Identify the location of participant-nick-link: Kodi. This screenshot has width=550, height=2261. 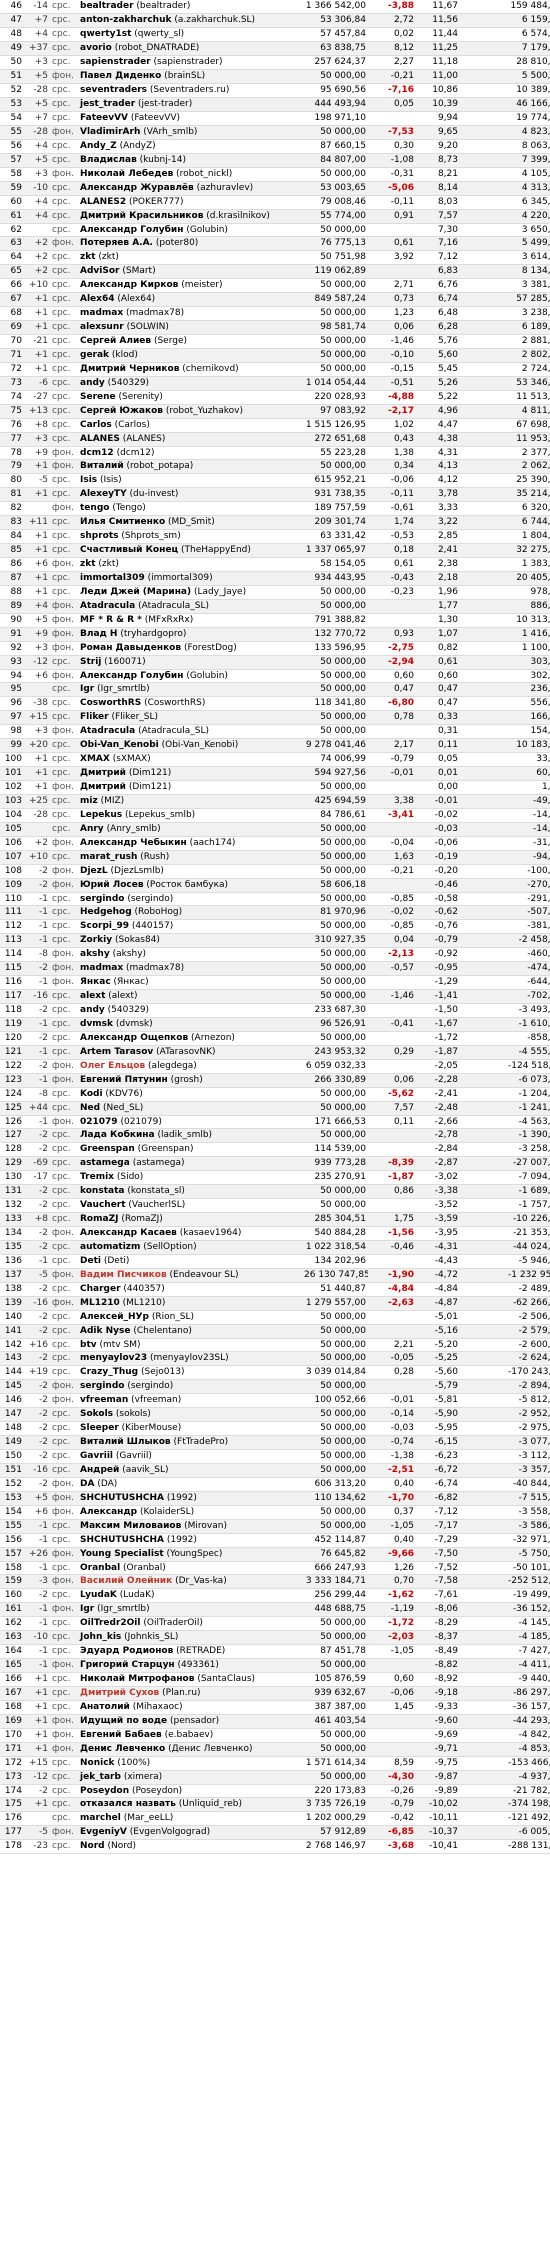
(91, 1094).